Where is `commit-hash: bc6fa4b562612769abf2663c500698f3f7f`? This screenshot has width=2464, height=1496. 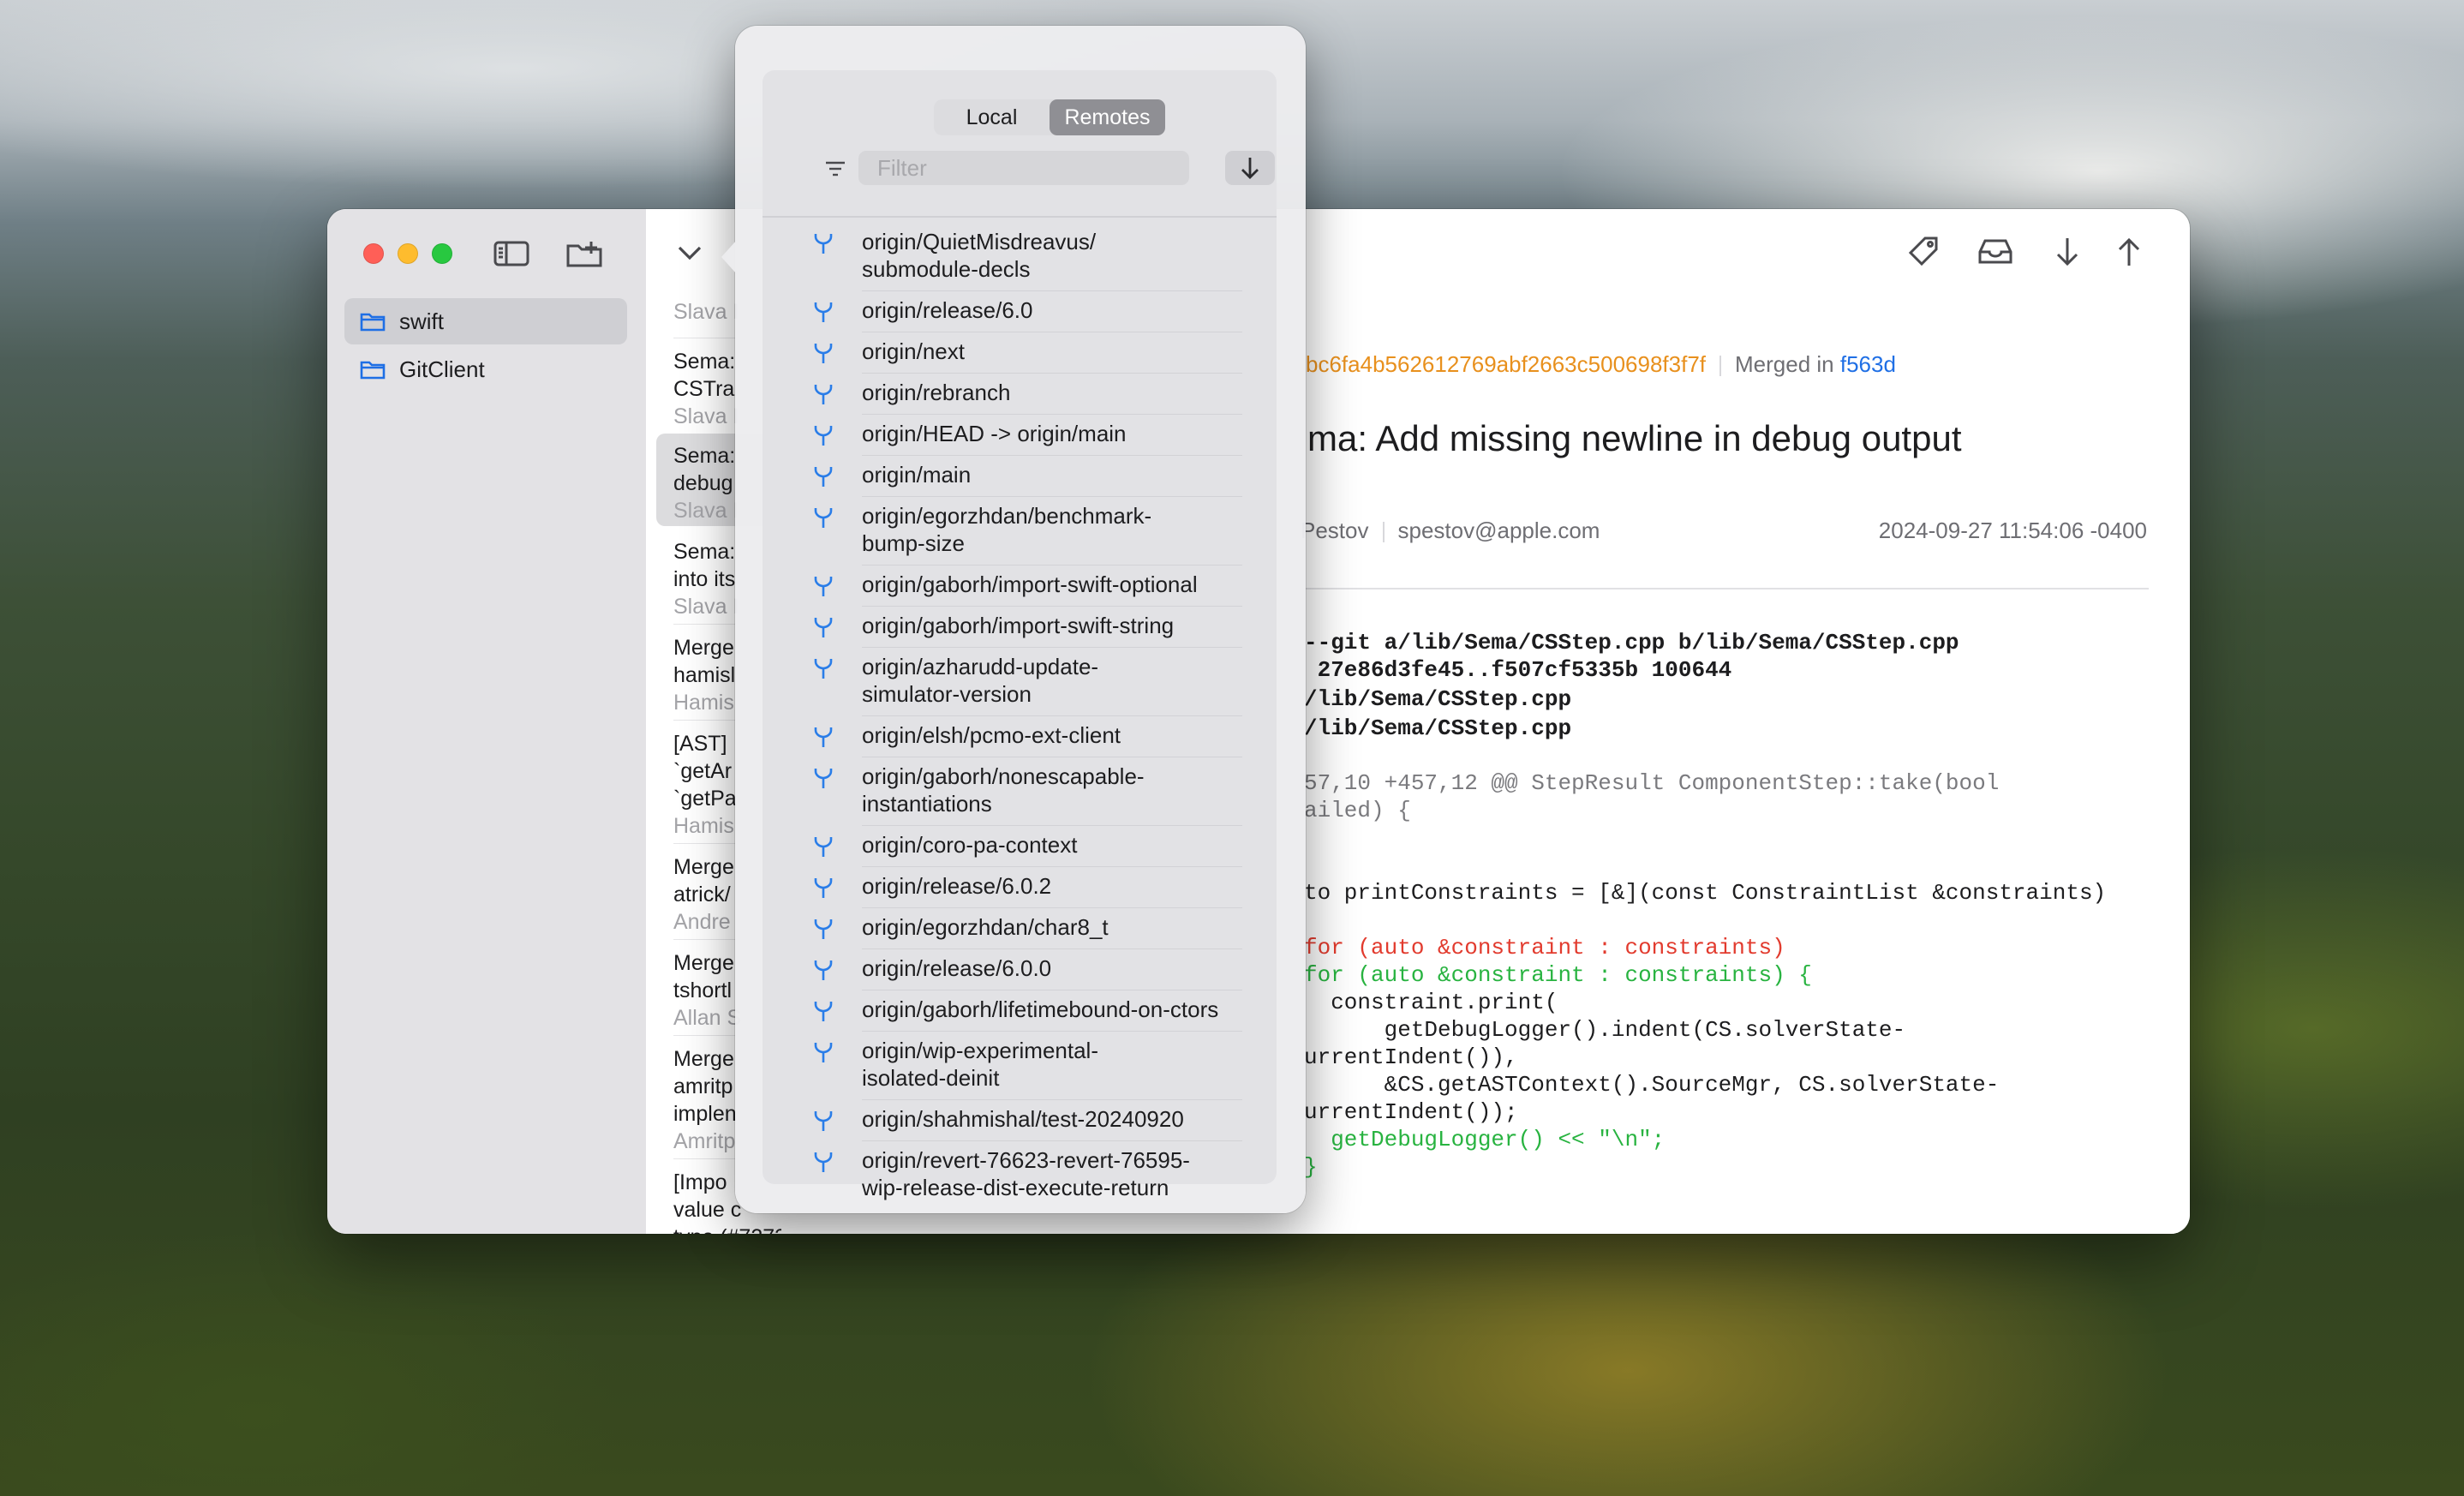 commit-hash: bc6fa4b562612769abf2663c500698f3f7f is located at coordinates (1506, 364).